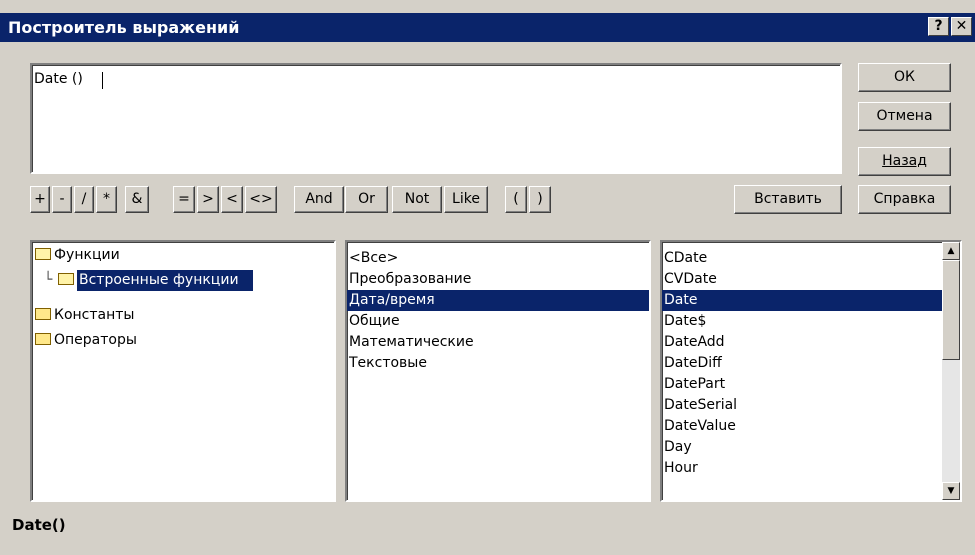  What do you see at coordinates (60, 79) in the screenshot?
I see `expression-text: Date ()` at bounding box center [60, 79].